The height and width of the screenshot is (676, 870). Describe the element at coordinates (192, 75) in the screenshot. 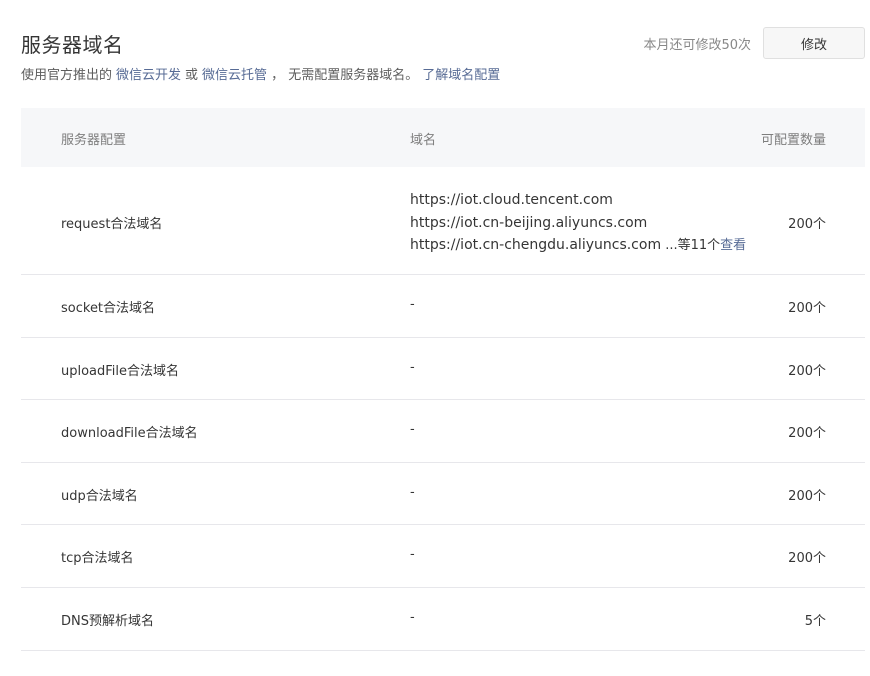

I see `subtitle-or: 或` at that location.